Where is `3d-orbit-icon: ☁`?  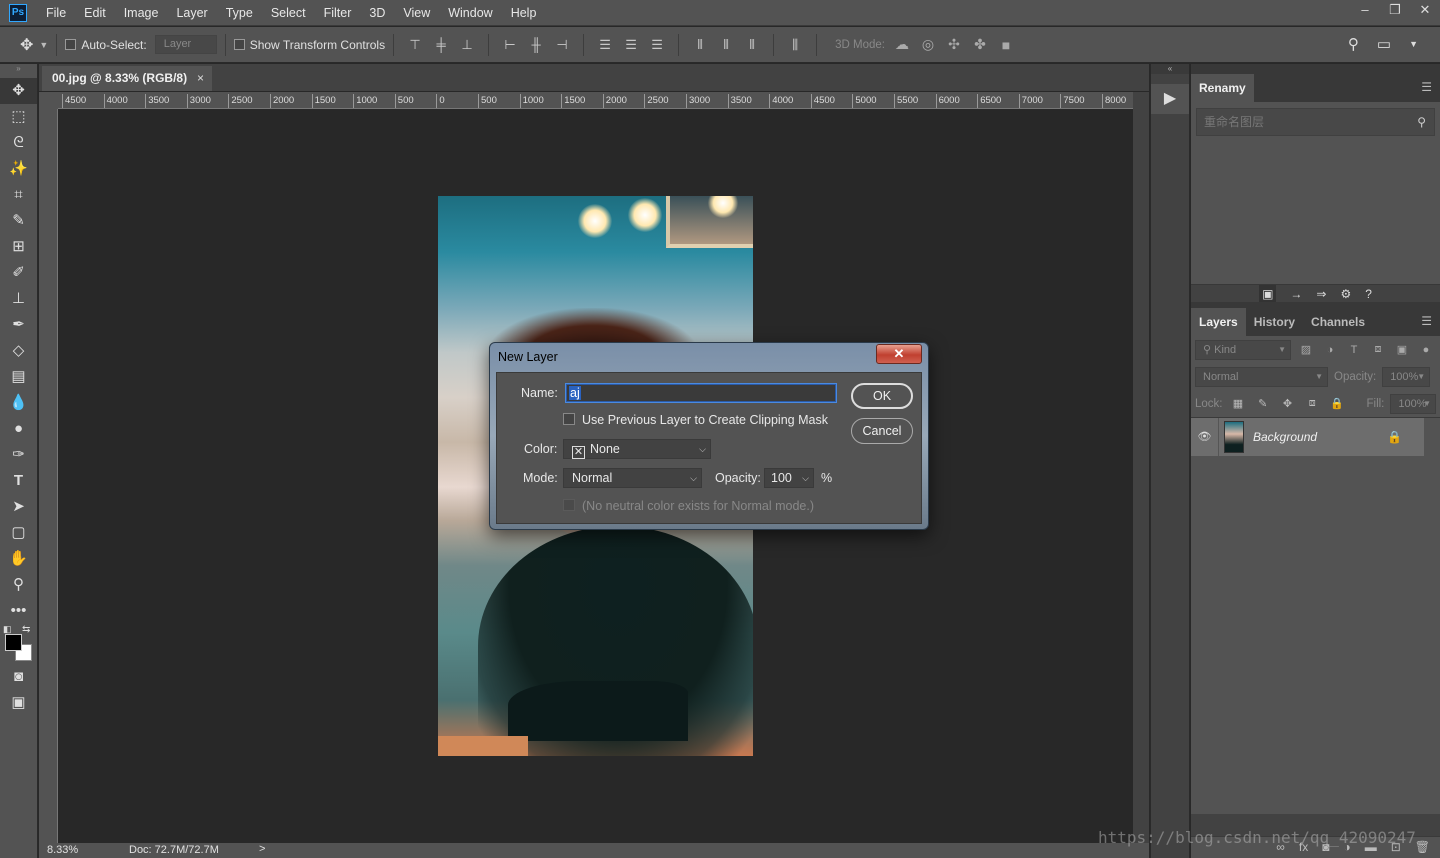
3d-orbit-icon: ☁ is located at coordinates (902, 44).